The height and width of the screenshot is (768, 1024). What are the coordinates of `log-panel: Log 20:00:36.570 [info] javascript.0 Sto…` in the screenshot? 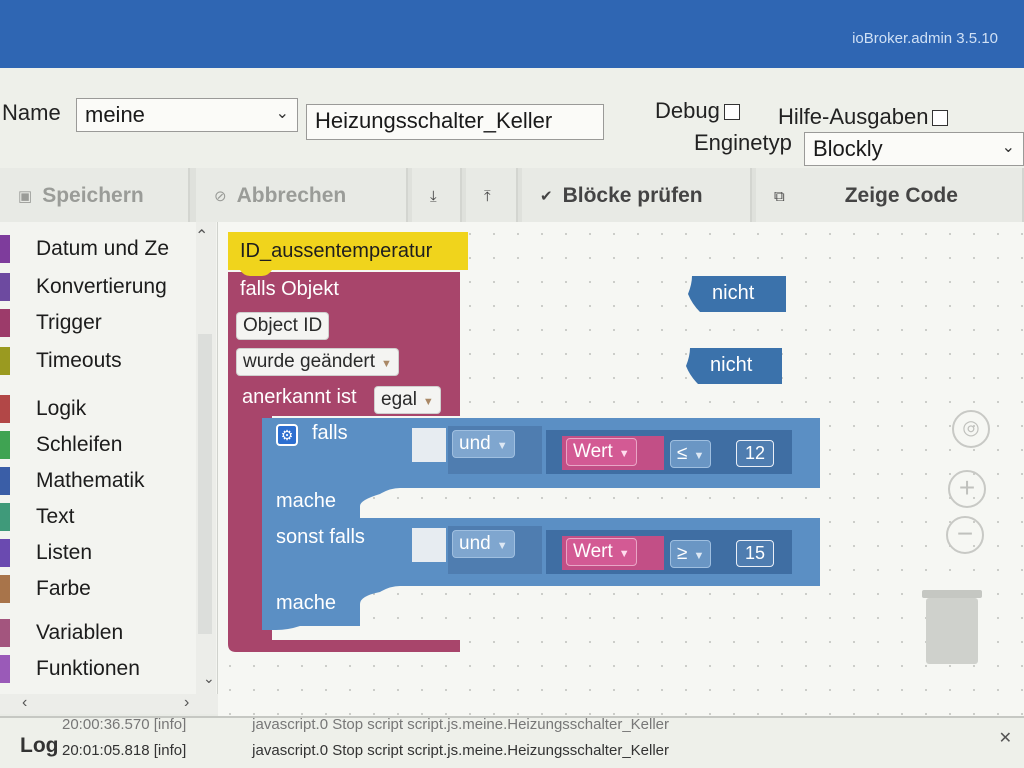 It's located at (512, 742).